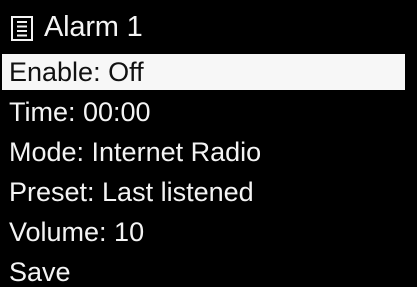 This screenshot has height=287, width=417. I want to click on menu-item-mode: Mode: Internet Radio, so click(208, 152).